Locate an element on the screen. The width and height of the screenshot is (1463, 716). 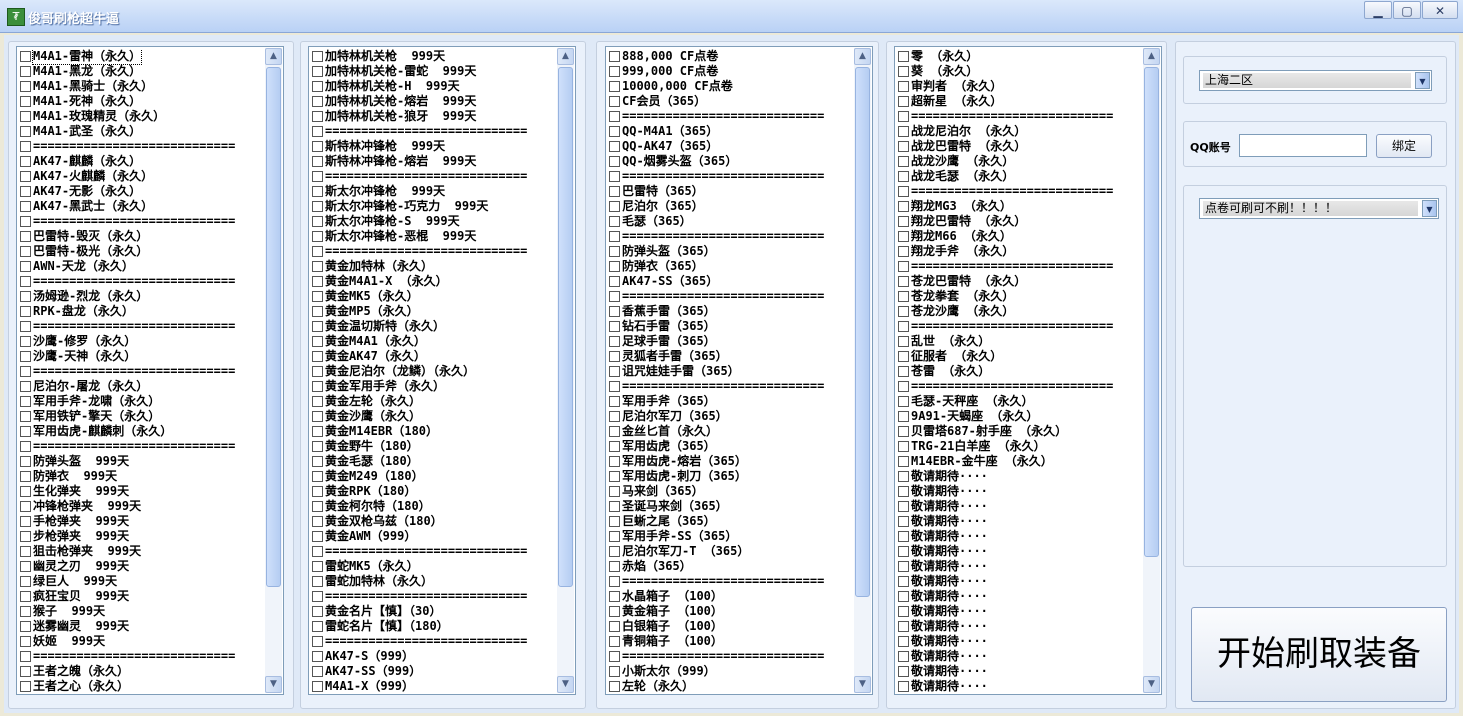
list-item: 征服者 （永久） is located at coordinates (1019, 356).